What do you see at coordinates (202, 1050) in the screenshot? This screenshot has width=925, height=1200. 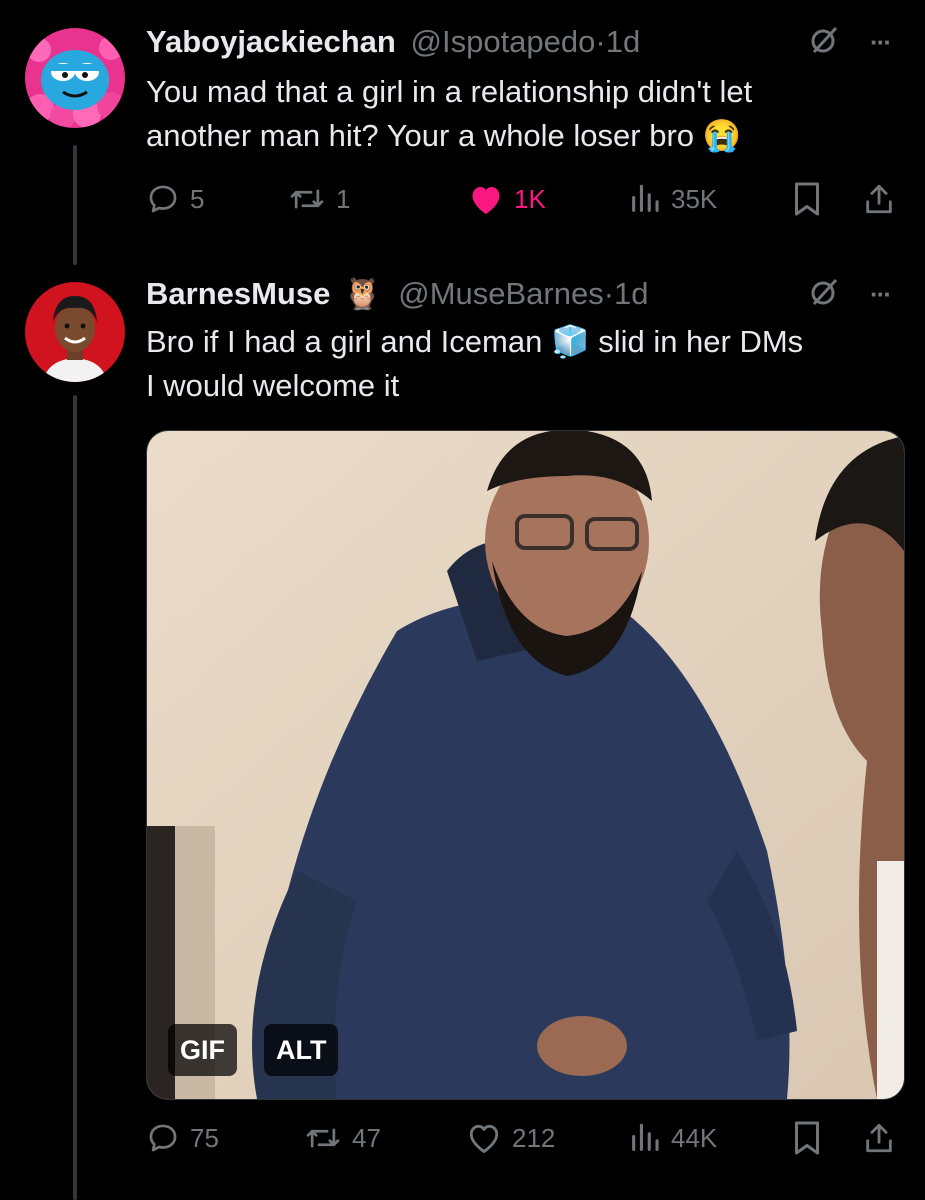 I see `gif-badge: GIF` at bounding box center [202, 1050].